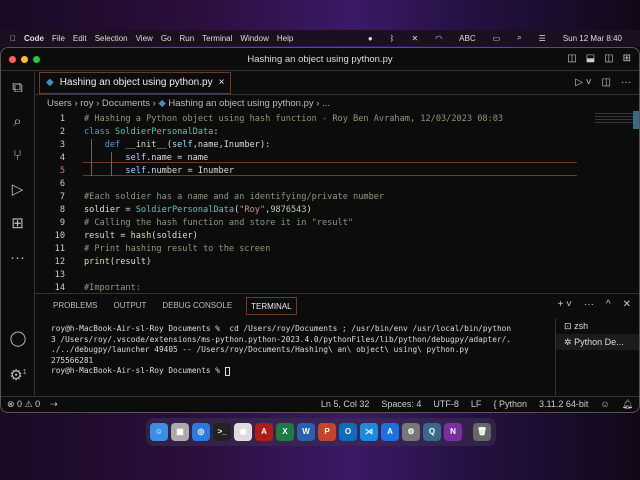  I want to click on code-line: 10 result = hash(soldier), so click(306, 236).